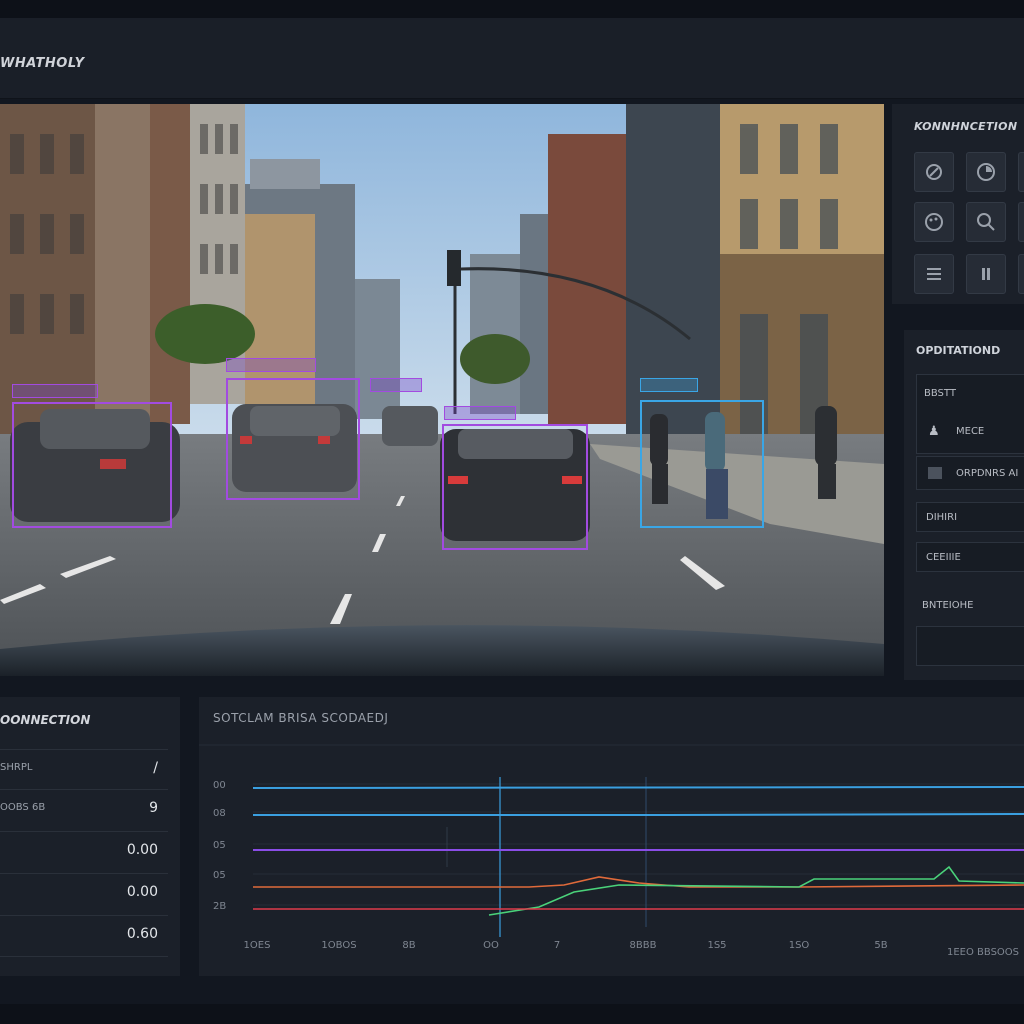 The image size is (1024, 1024). What do you see at coordinates (986, 274) in the screenshot?
I see `pause-icon` at bounding box center [986, 274].